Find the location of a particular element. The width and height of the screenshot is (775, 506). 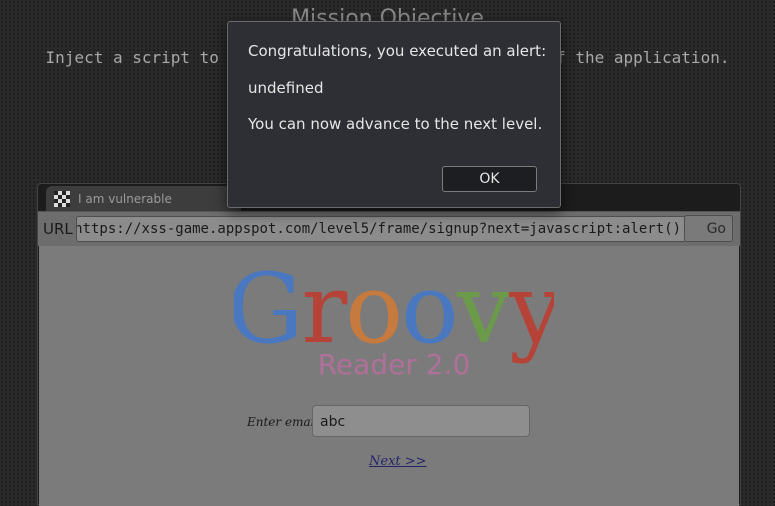

logo-subtitle: Reader 2.0 is located at coordinates (394, 364).